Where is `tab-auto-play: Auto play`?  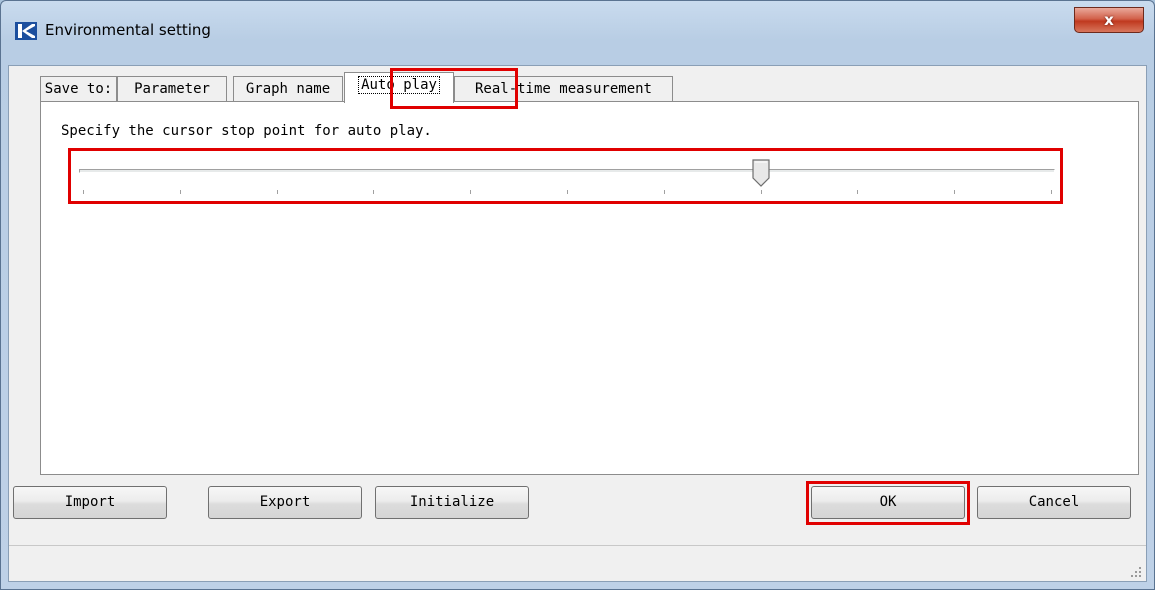
tab-auto-play: Auto play is located at coordinates (399, 87).